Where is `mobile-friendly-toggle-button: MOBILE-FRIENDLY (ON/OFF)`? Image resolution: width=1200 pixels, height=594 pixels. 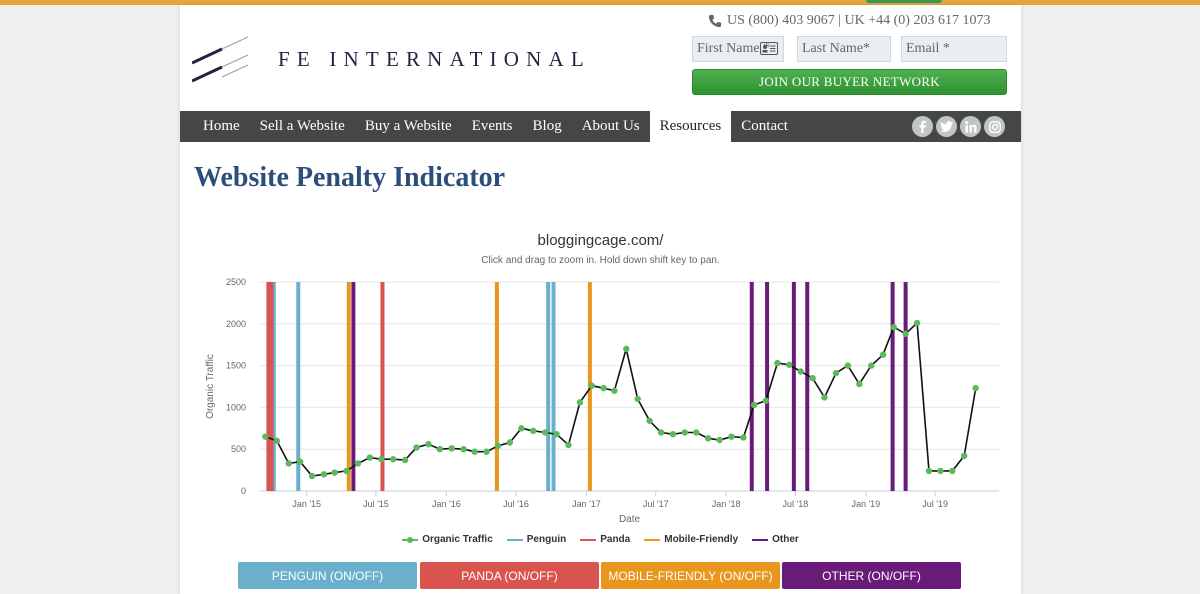 mobile-friendly-toggle-button: MOBILE-FRIENDLY (ON/OFF) is located at coordinates (690, 575).